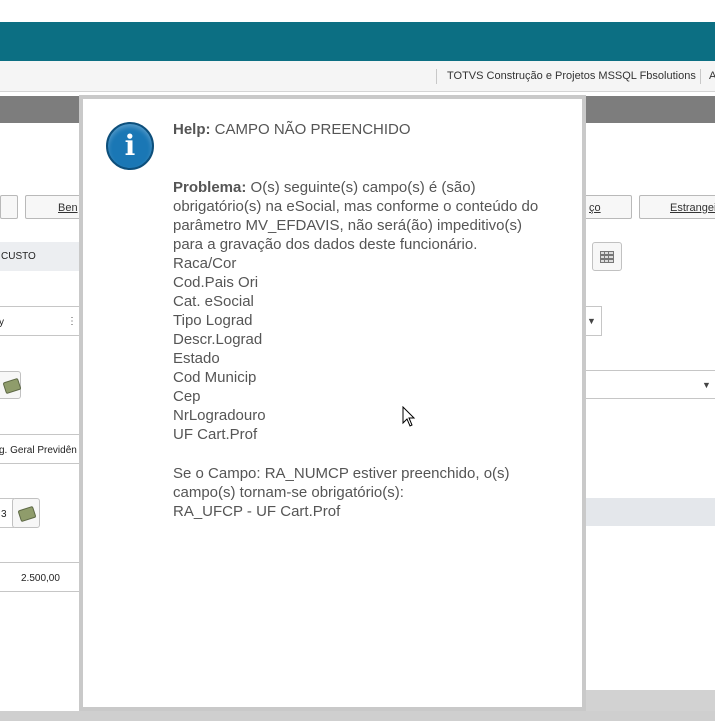  I want to click on field-item: Estado, so click(196, 358).